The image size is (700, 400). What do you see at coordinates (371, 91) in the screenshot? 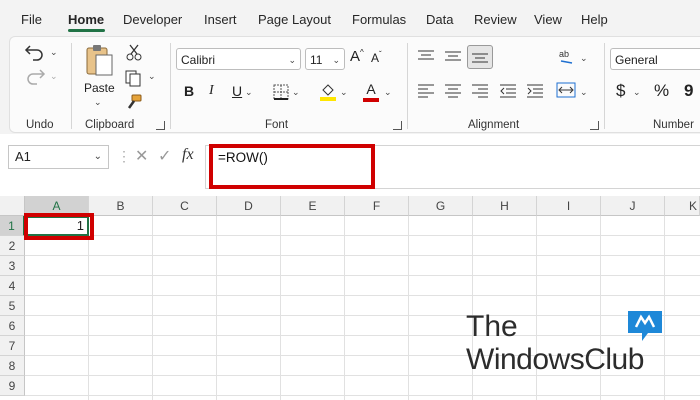
I see `font-color-icon: A` at bounding box center [371, 91].